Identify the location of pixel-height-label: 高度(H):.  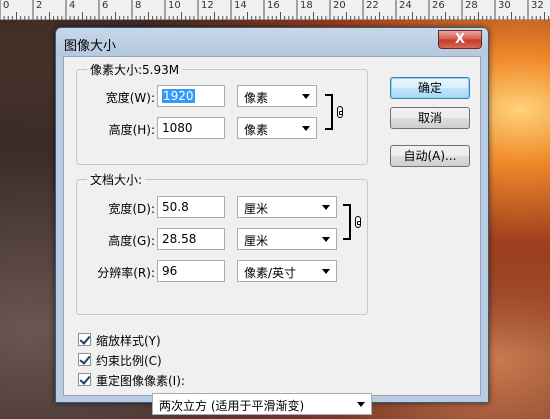
(131, 130).